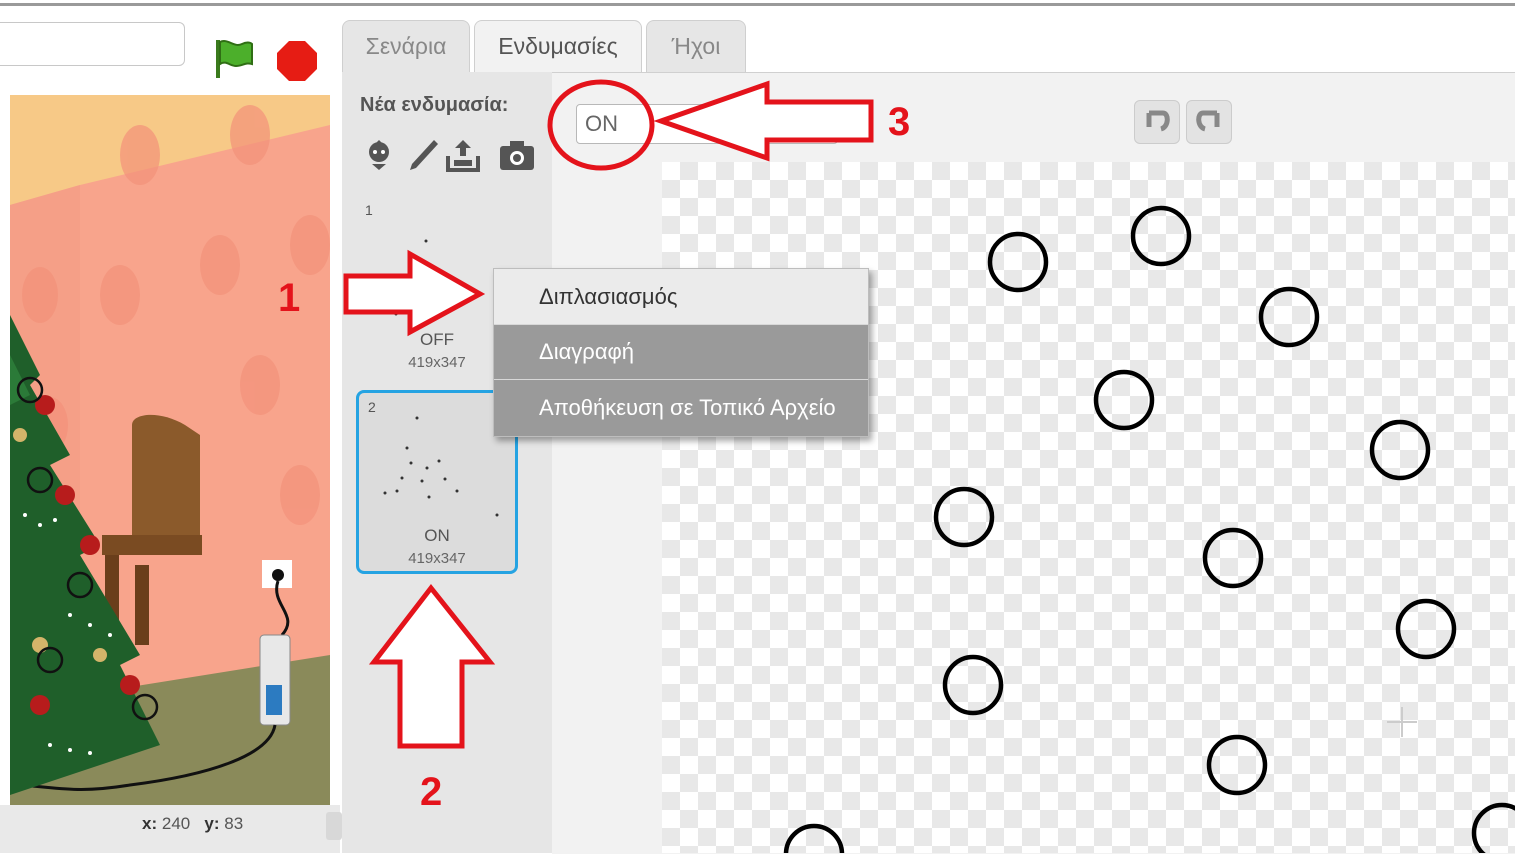 The image size is (1515, 854). Describe the element at coordinates (334, 826) in the screenshot. I see `collapse-stage-button` at that location.